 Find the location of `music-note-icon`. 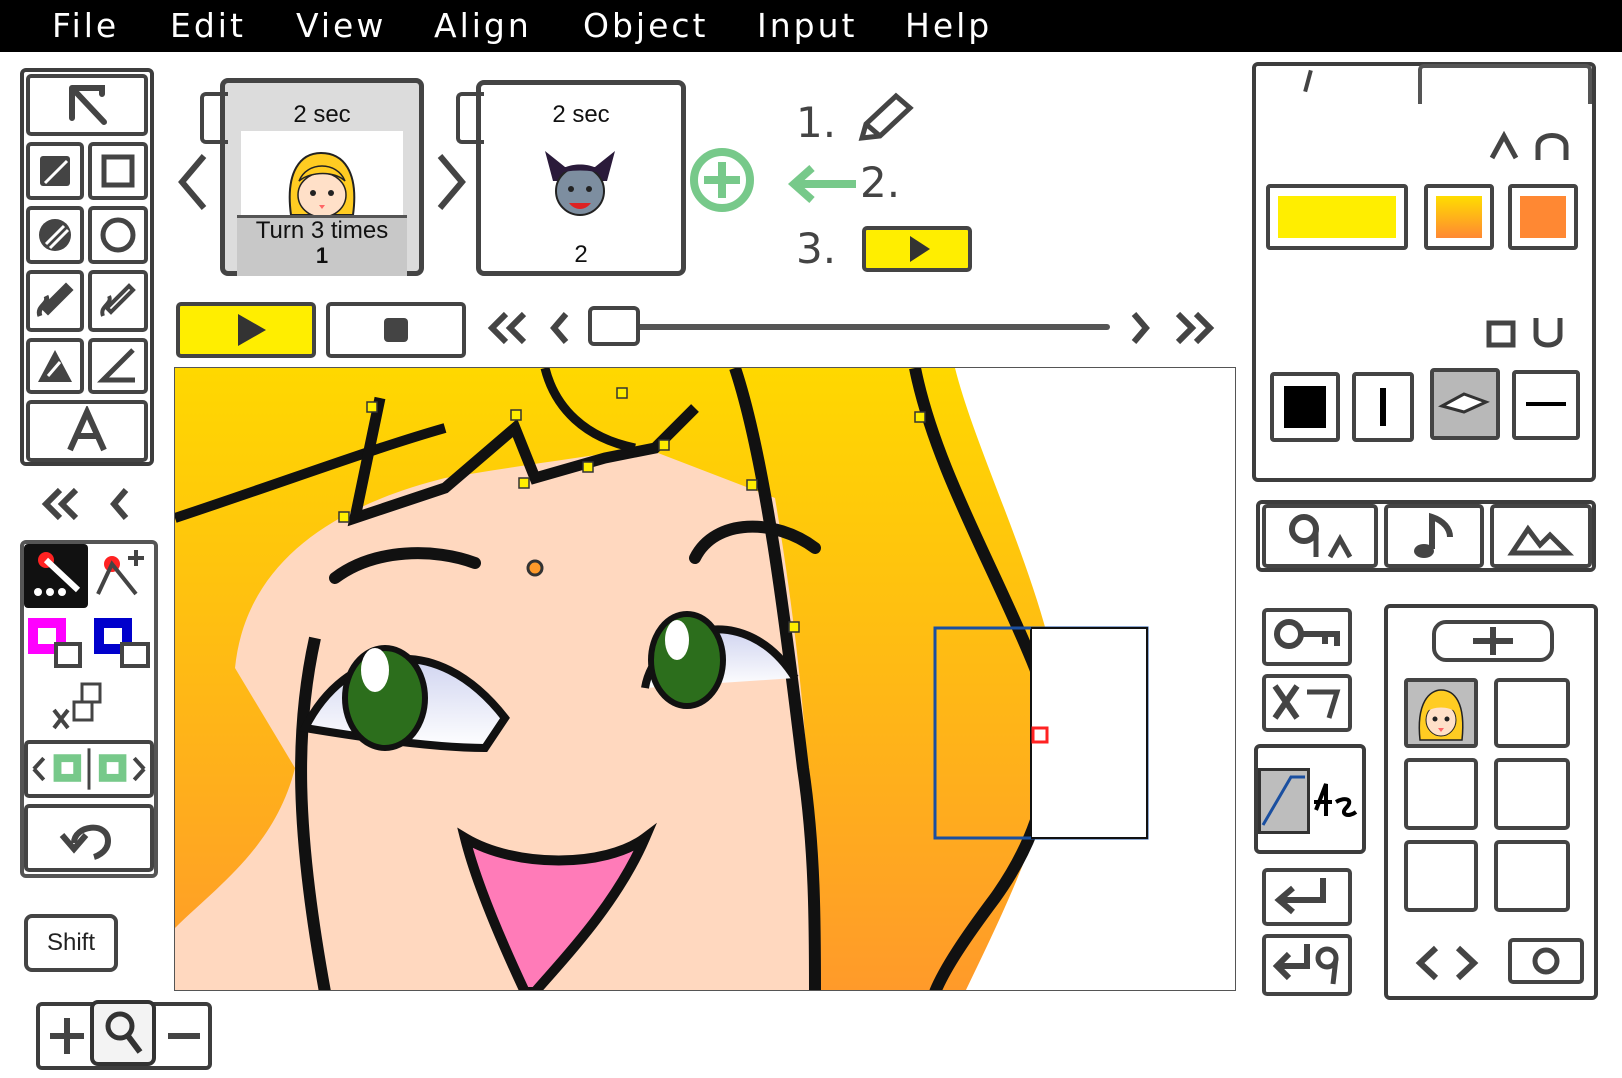

music-note-icon is located at coordinates (1433, 535).